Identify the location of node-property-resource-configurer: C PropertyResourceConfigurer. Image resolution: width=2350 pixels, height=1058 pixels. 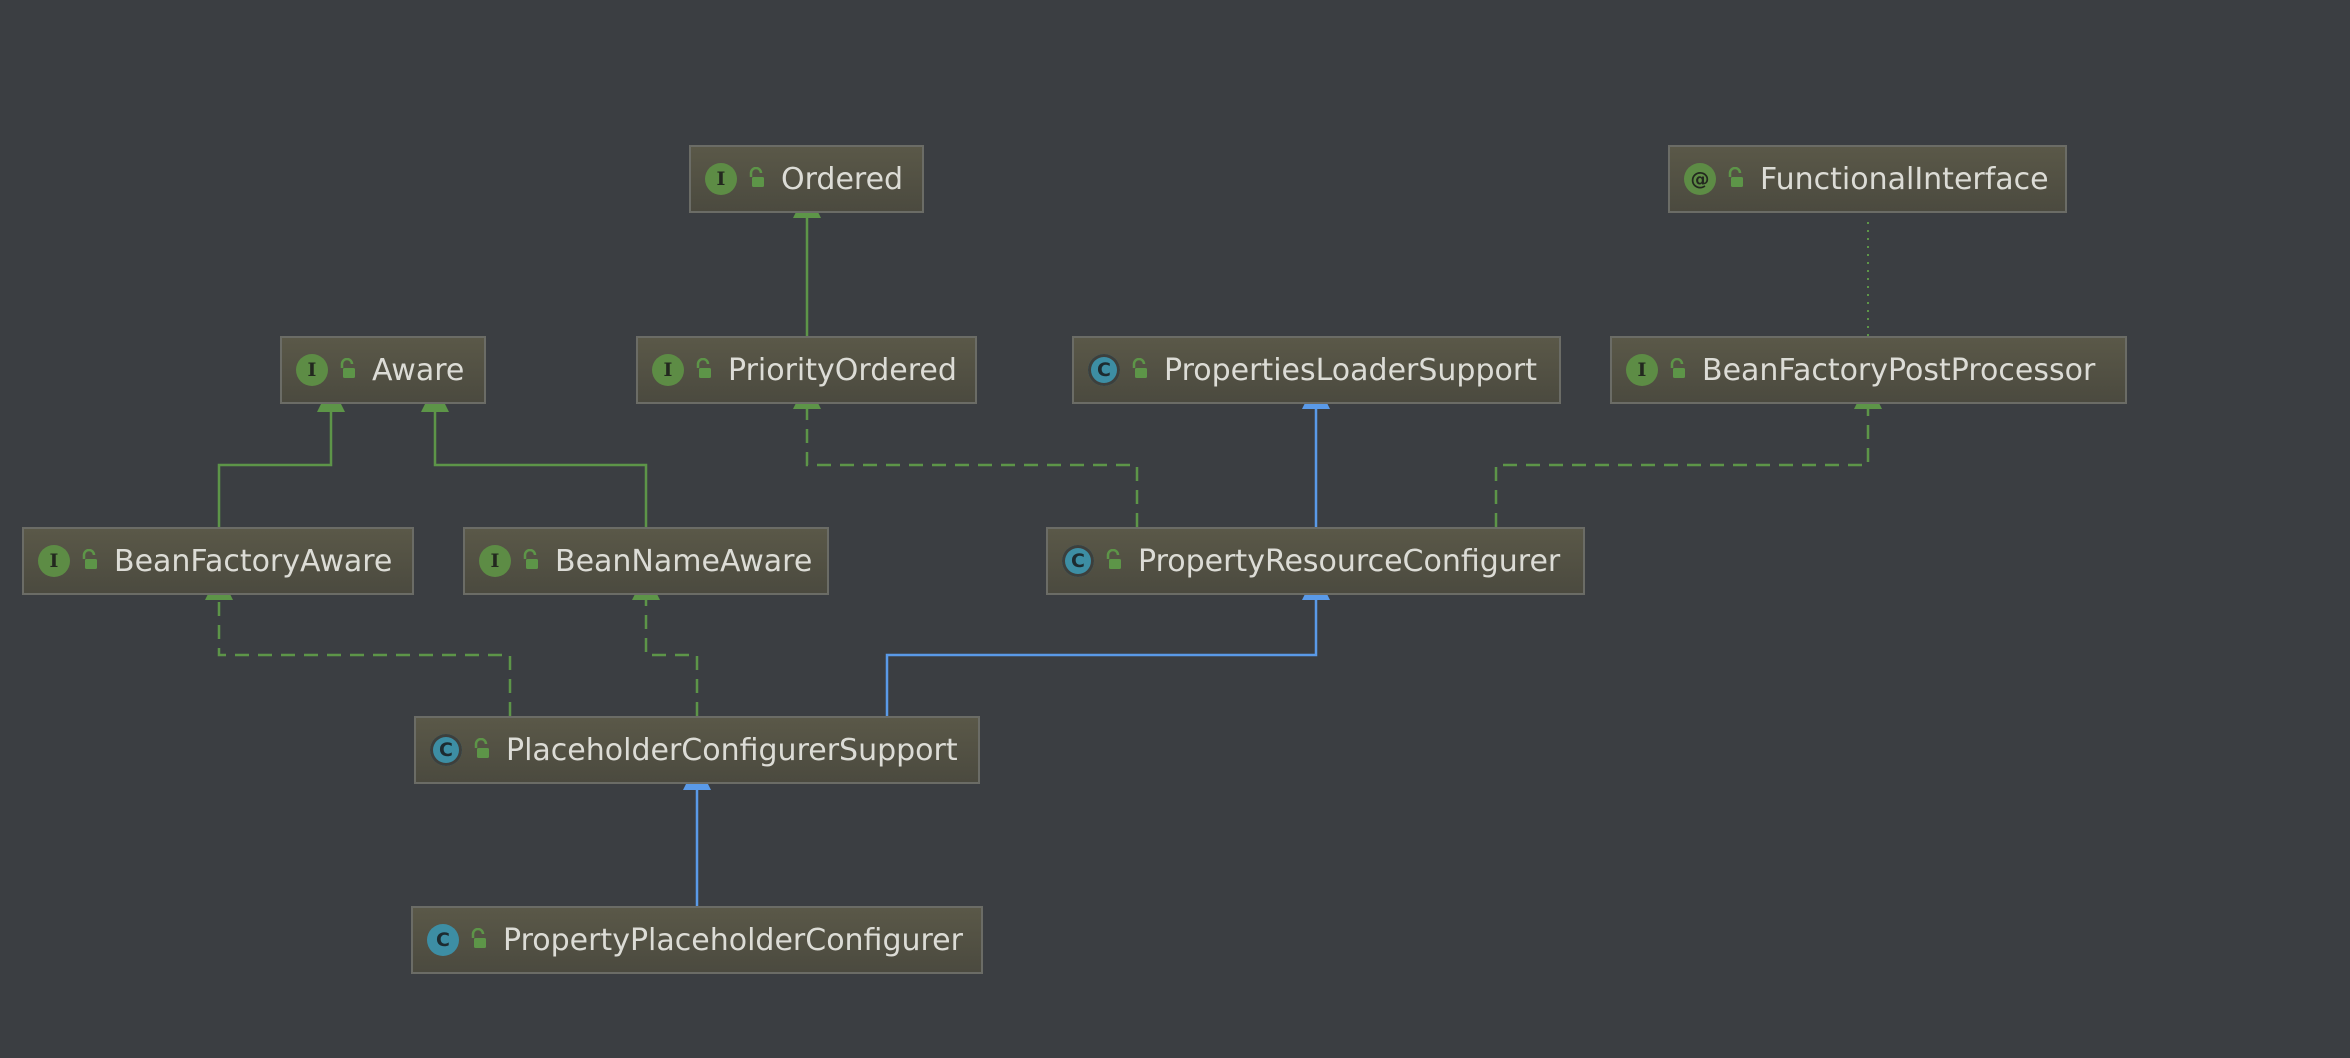
(1315, 561).